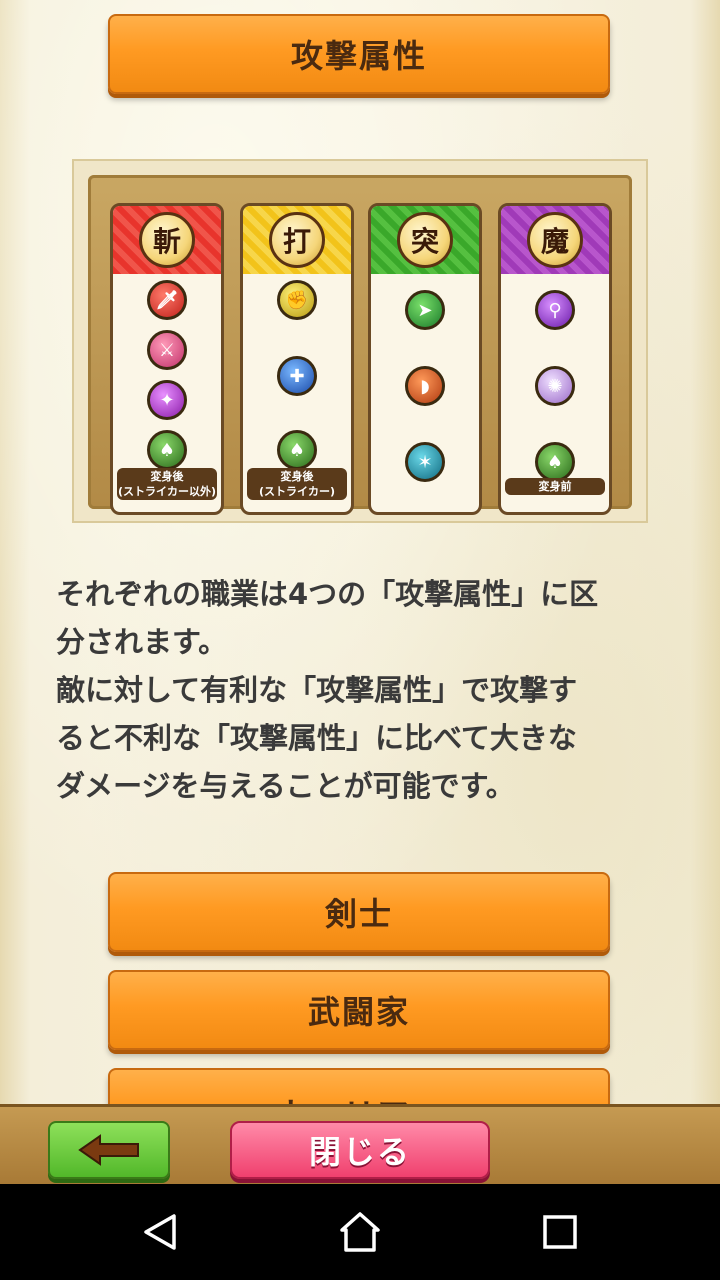 The width and height of the screenshot is (720, 1280). What do you see at coordinates (555, 386) in the screenshot?
I see `magic-circle-icon: ✺` at bounding box center [555, 386].